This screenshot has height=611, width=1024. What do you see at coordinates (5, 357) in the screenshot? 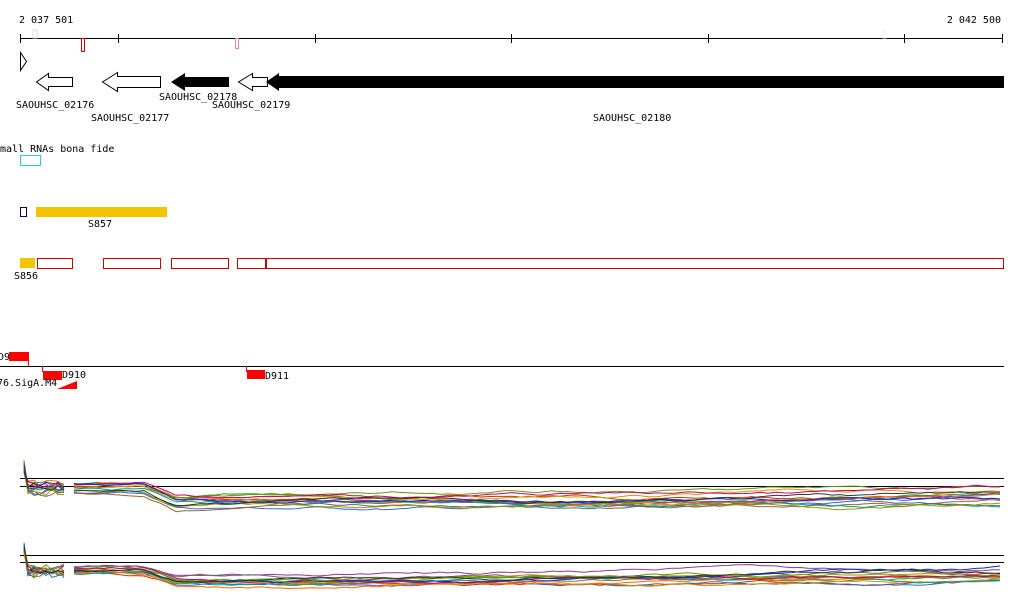
I see `promoter-label-d9: D9` at bounding box center [5, 357].